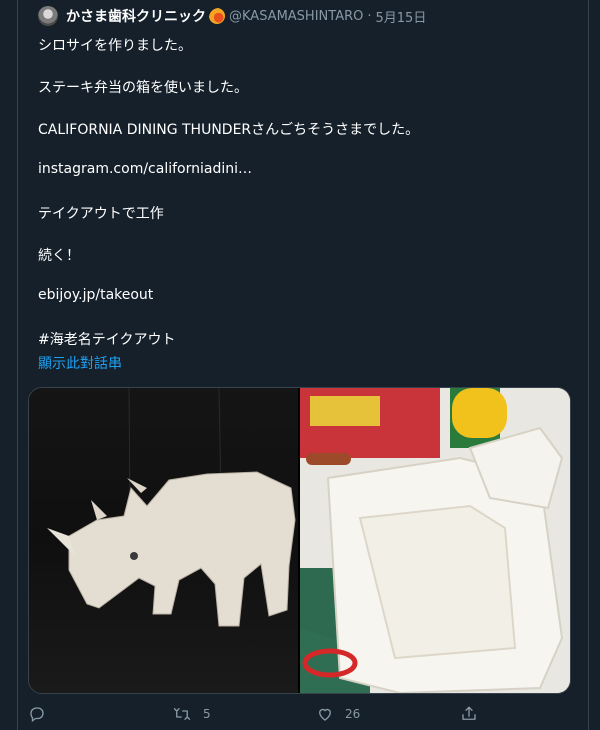  I want to click on timeline-border, so click(17, 365).